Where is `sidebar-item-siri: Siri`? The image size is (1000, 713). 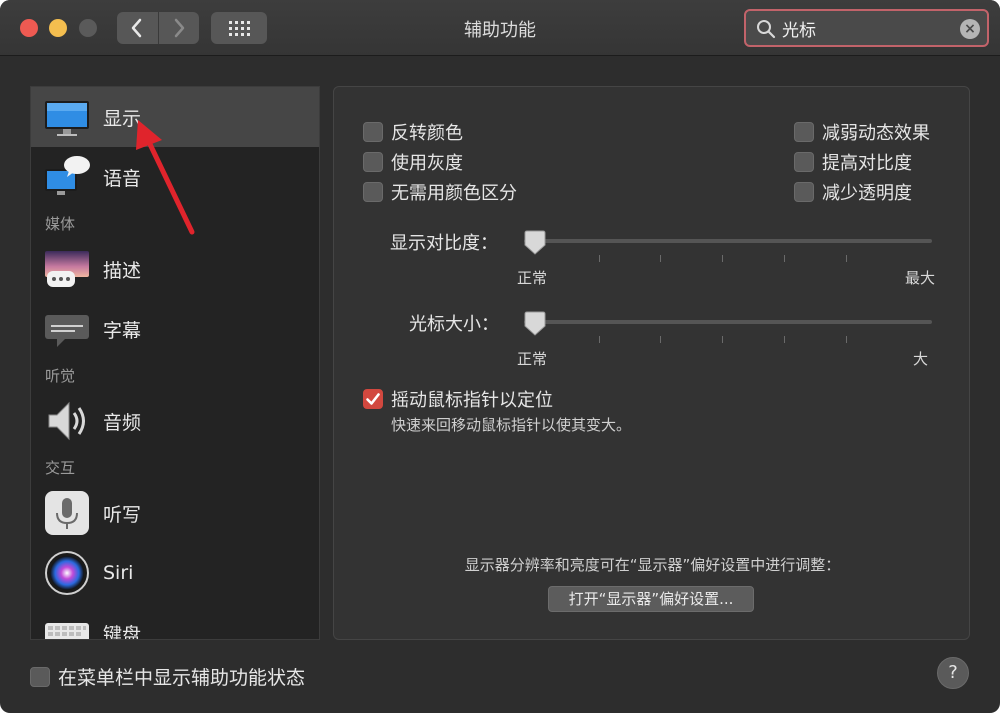
sidebar-item-siri: Siri is located at coordinates (175, 573).